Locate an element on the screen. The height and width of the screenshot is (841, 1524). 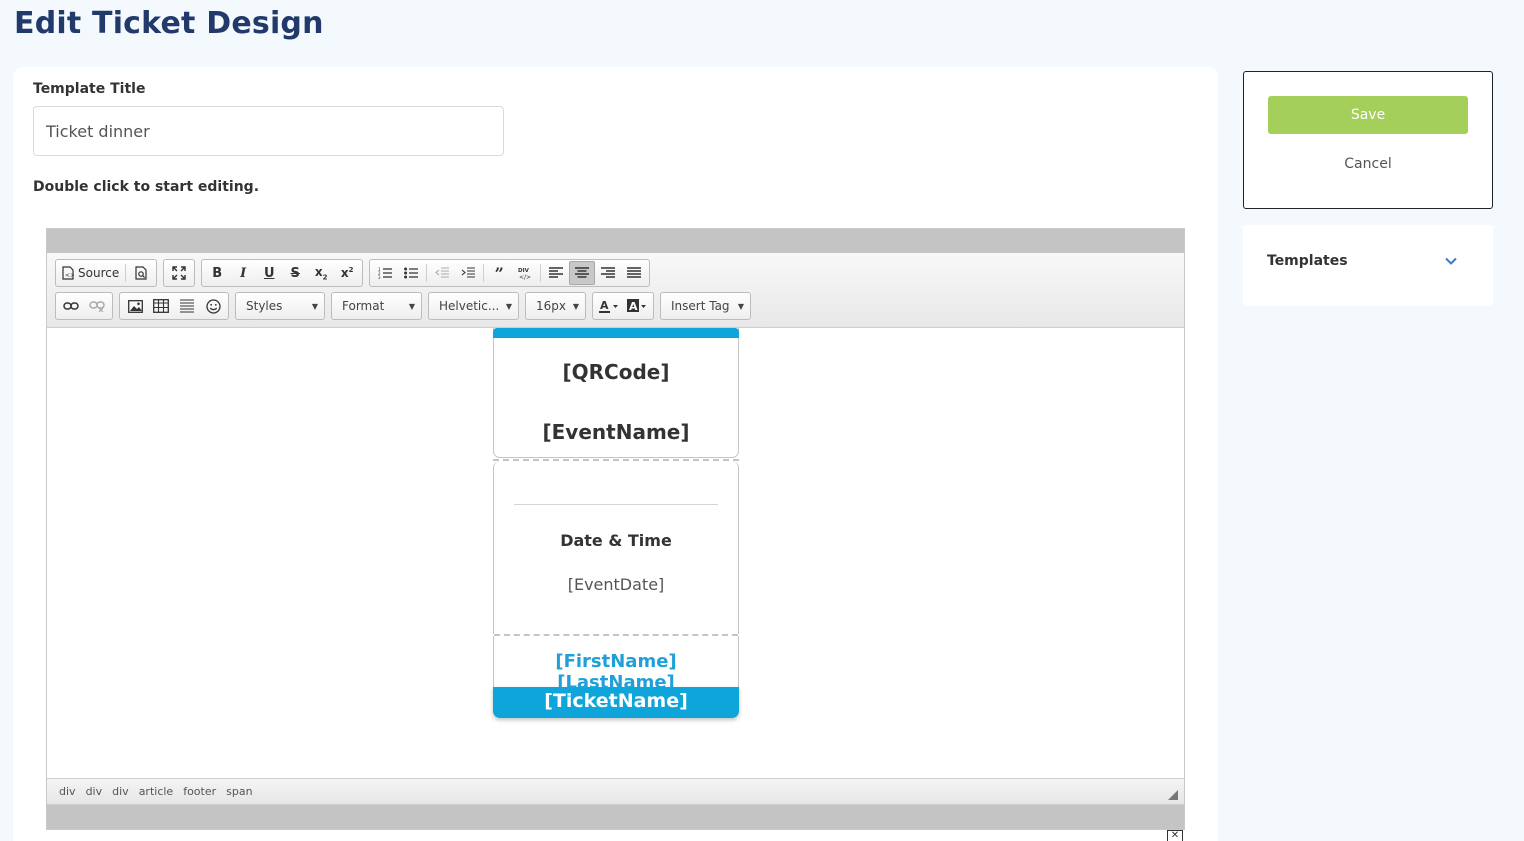
subscript-button: x2 is located at coordinates (321, 273).